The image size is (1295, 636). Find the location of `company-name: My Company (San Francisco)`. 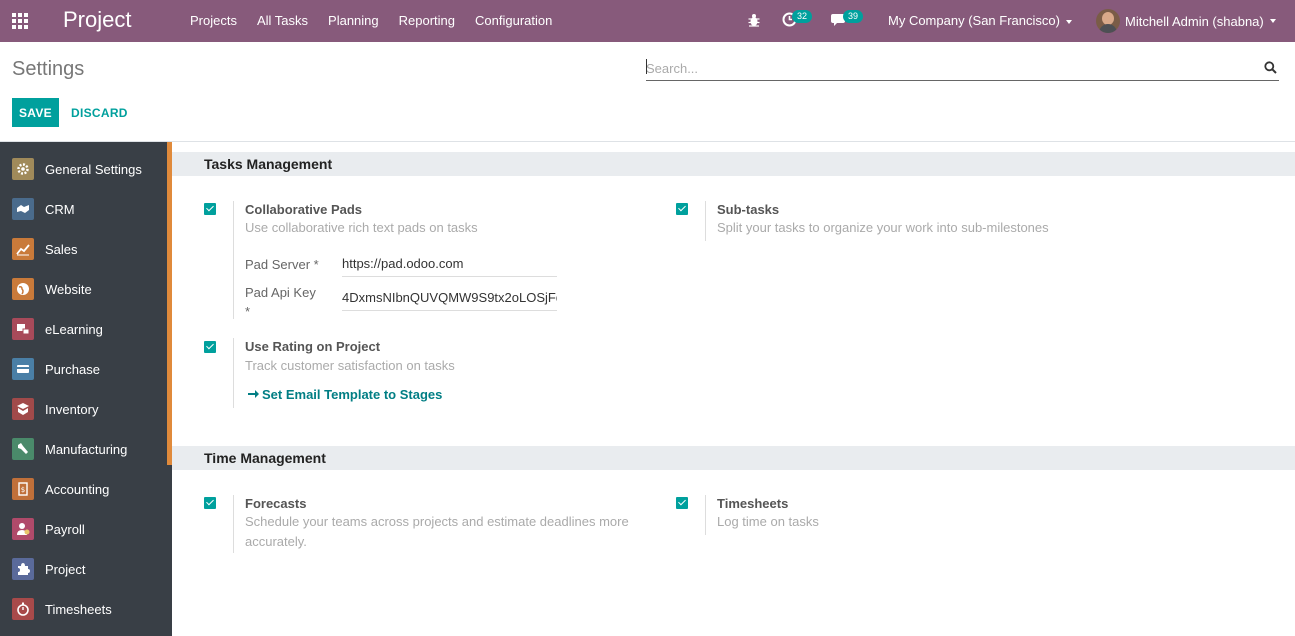

company-name: My Company (San Francisco) is located at coordinates (974, 20).